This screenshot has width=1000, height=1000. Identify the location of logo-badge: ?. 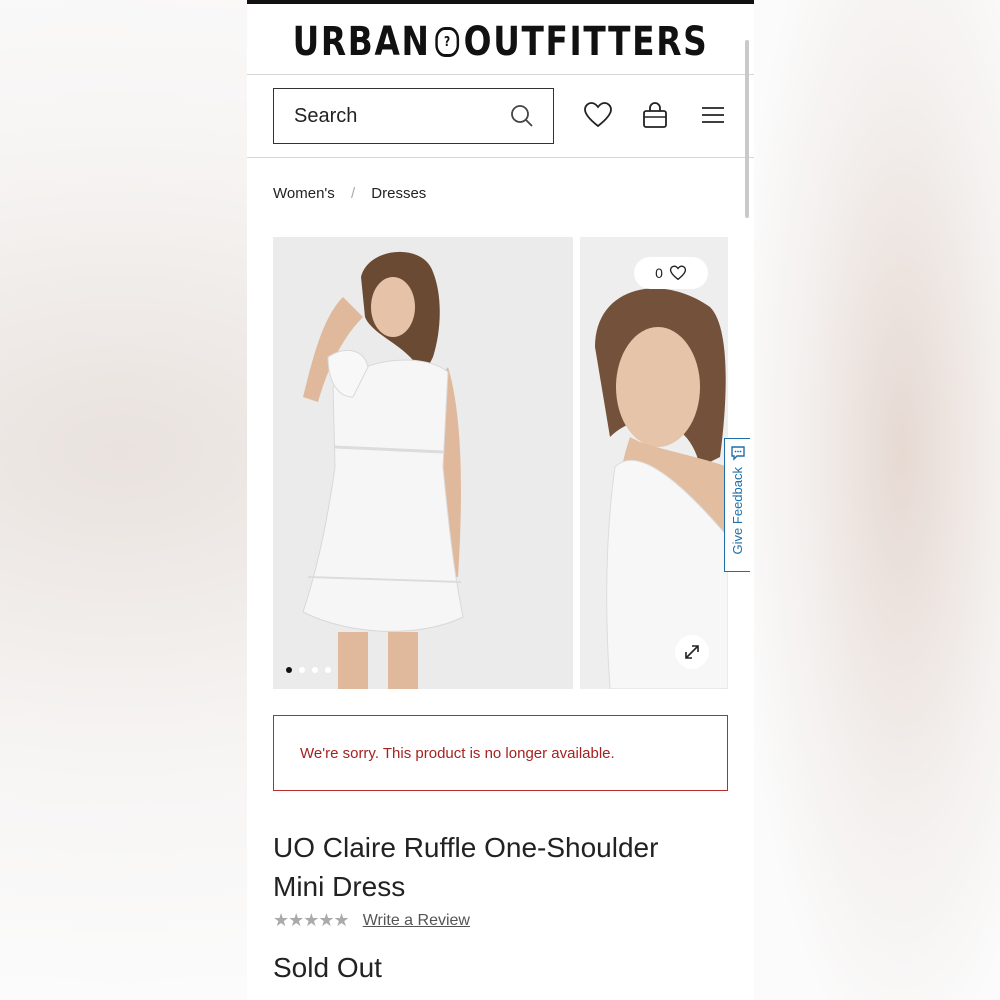
(447, 42).